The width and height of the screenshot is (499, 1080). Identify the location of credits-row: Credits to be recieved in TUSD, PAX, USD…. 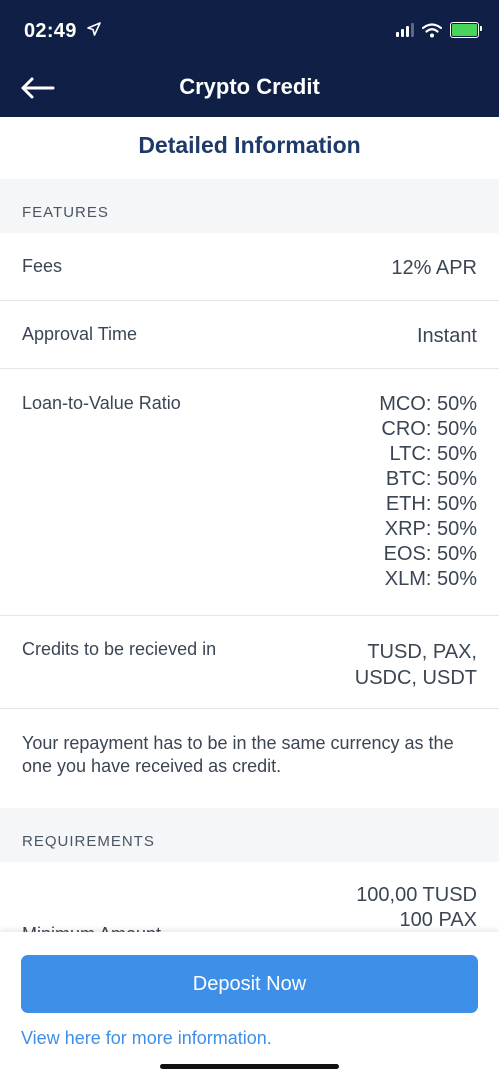
(249, 662).